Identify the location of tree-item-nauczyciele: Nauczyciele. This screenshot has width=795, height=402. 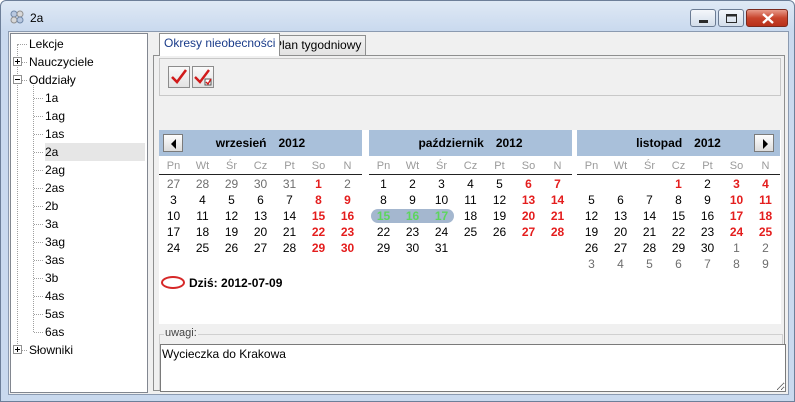
(61, 62).